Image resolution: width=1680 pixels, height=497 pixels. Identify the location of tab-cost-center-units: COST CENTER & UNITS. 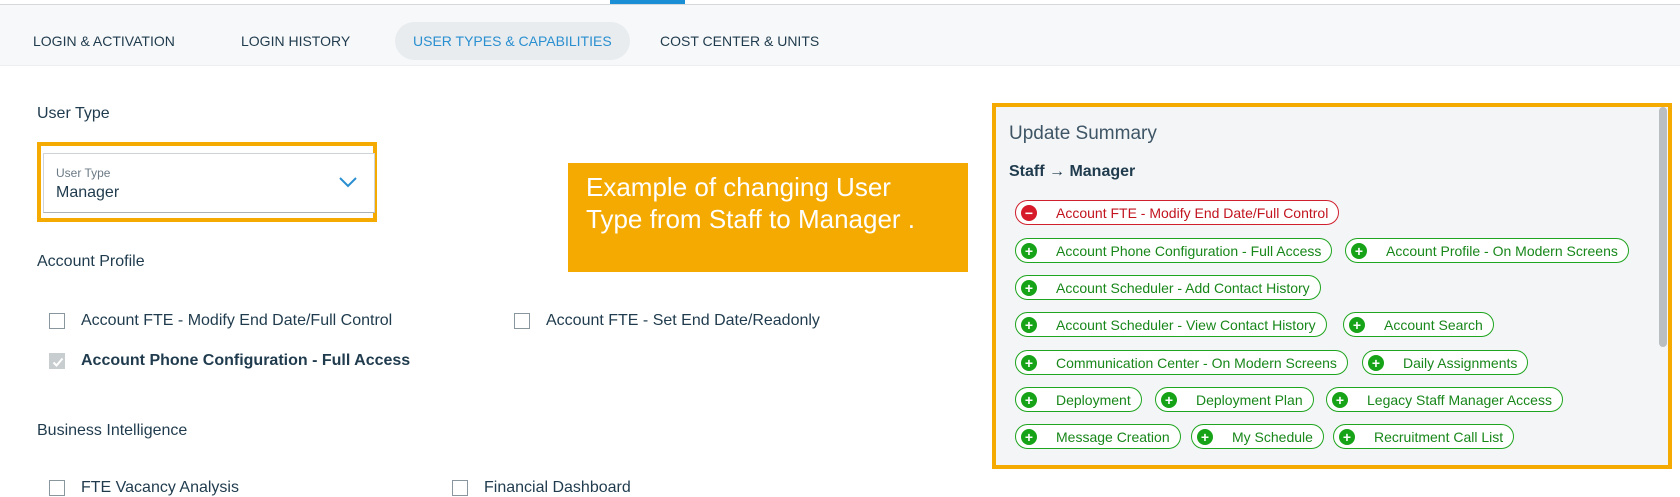
(739, 41).